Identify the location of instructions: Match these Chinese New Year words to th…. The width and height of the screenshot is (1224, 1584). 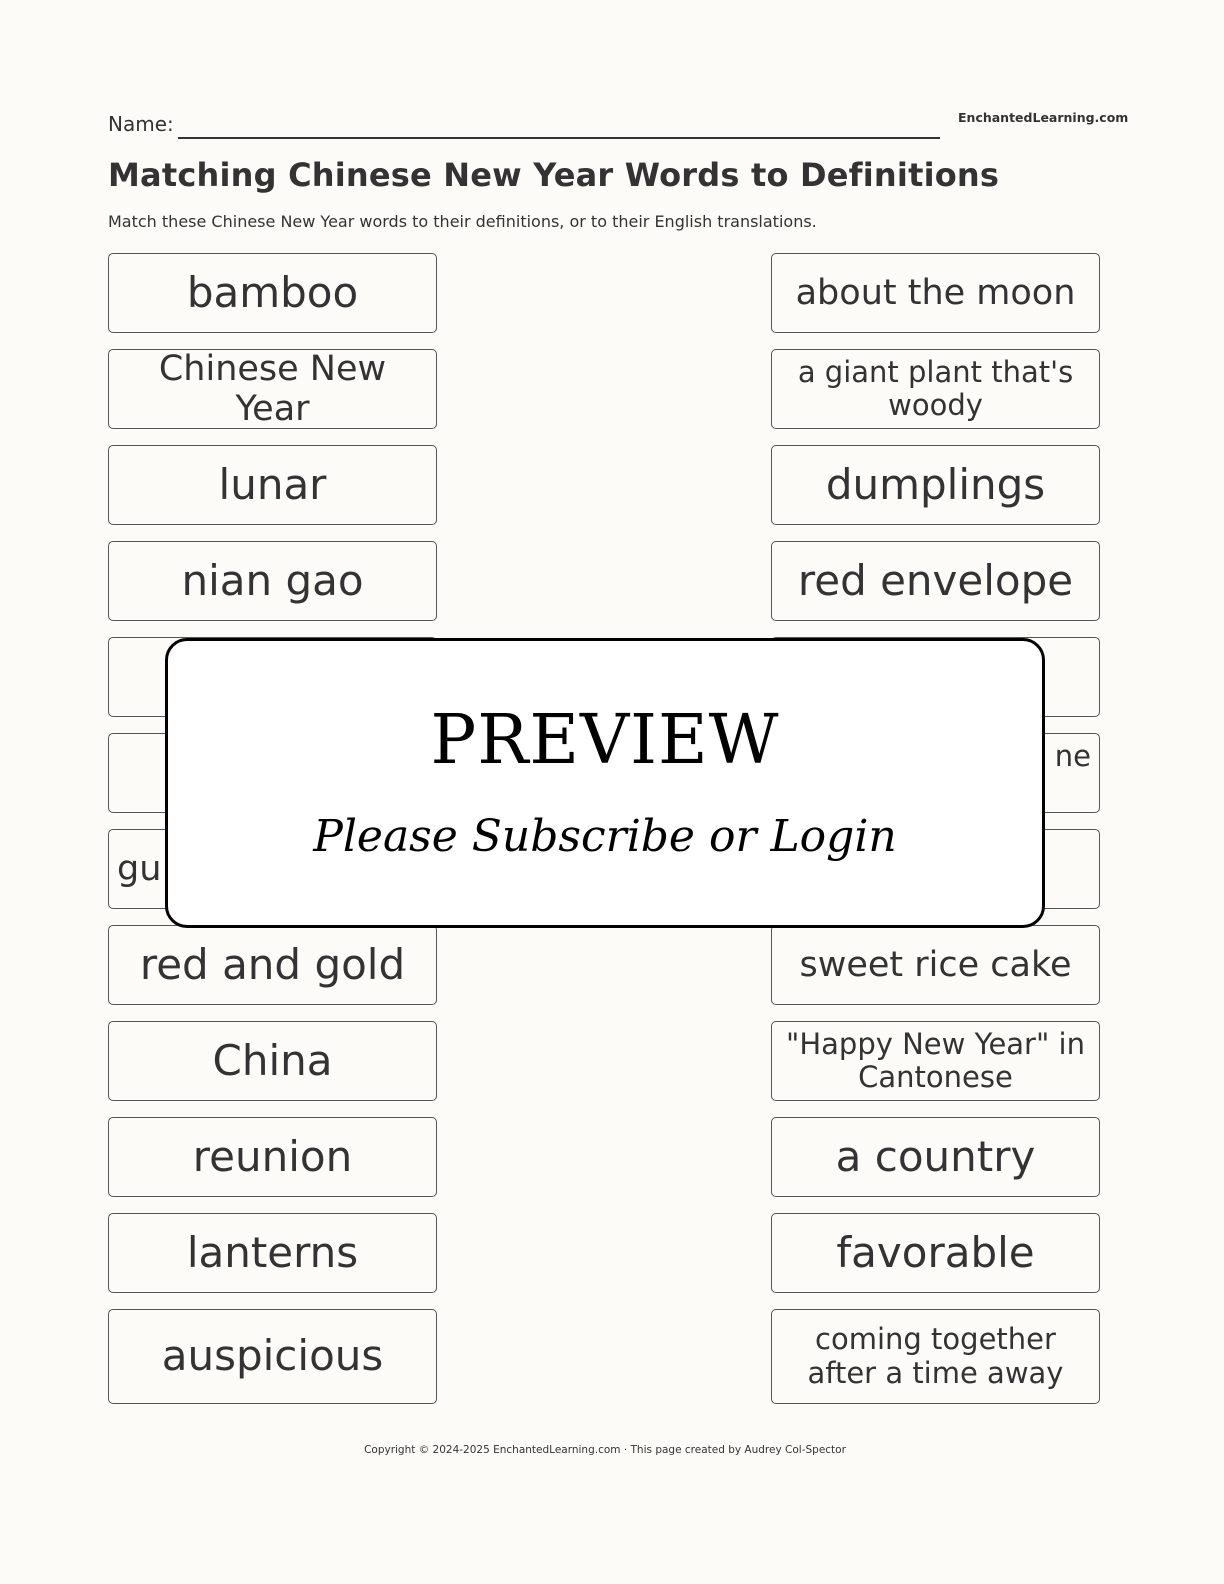
(462, 221).